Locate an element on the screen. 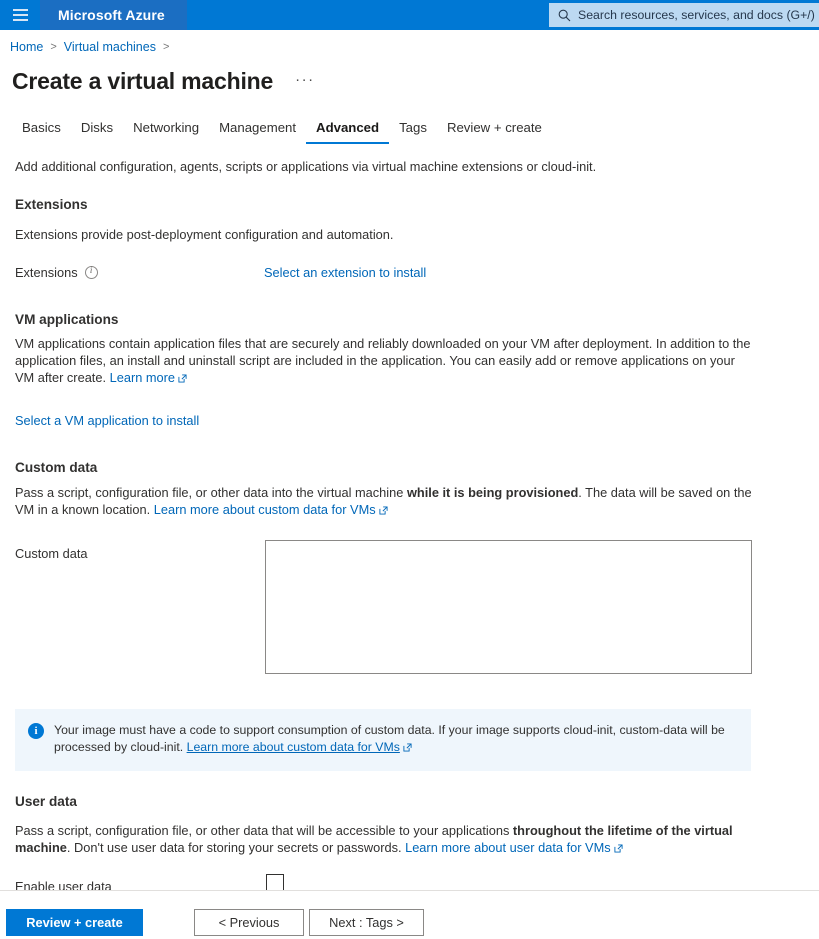  tab-review-create: Review + create is located at coordinates (494, 132).